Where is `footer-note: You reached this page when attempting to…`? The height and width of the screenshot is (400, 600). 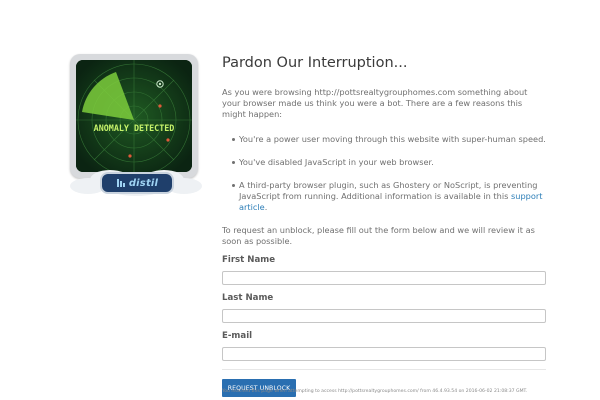 footer-note: You reached this page when attempting to… is located at coordinates (375, 391).